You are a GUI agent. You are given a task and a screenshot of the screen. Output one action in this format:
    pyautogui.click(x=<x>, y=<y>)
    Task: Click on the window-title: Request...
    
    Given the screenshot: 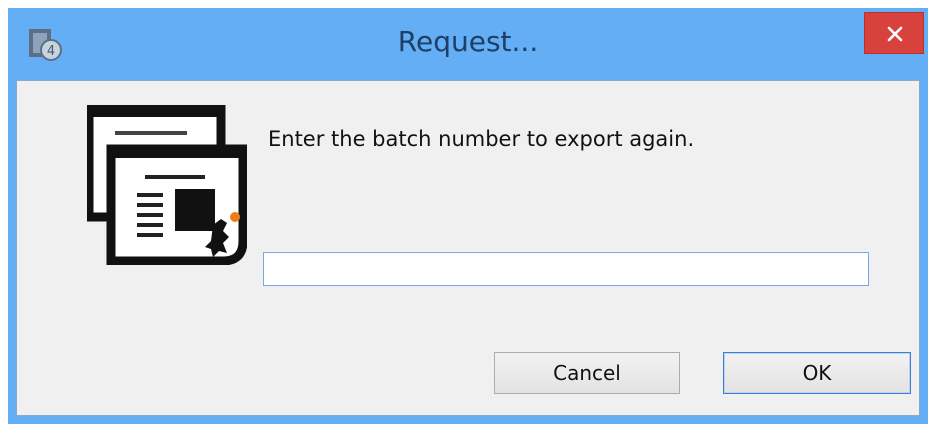 What is the action you would take?
    pyautogui.click(x=468, y=41)
    